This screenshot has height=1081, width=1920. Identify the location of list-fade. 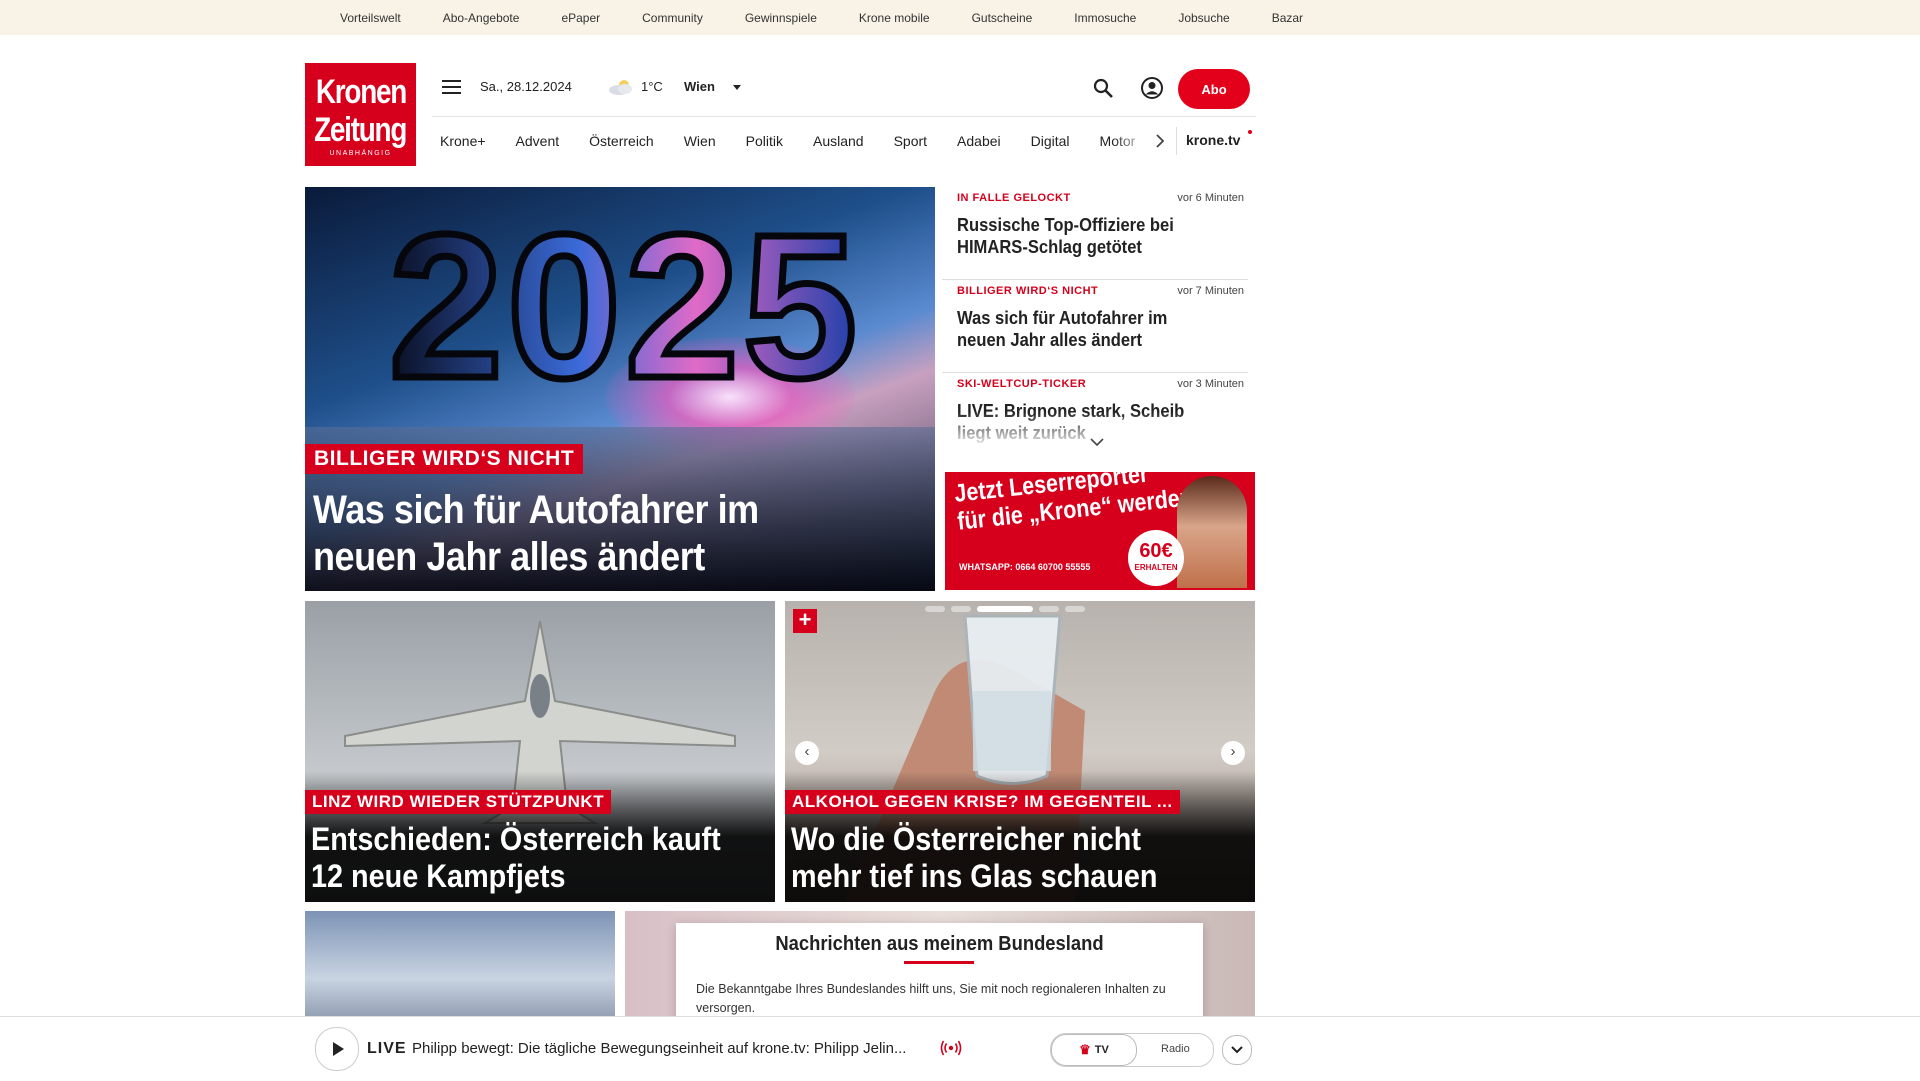
(1097, 433).